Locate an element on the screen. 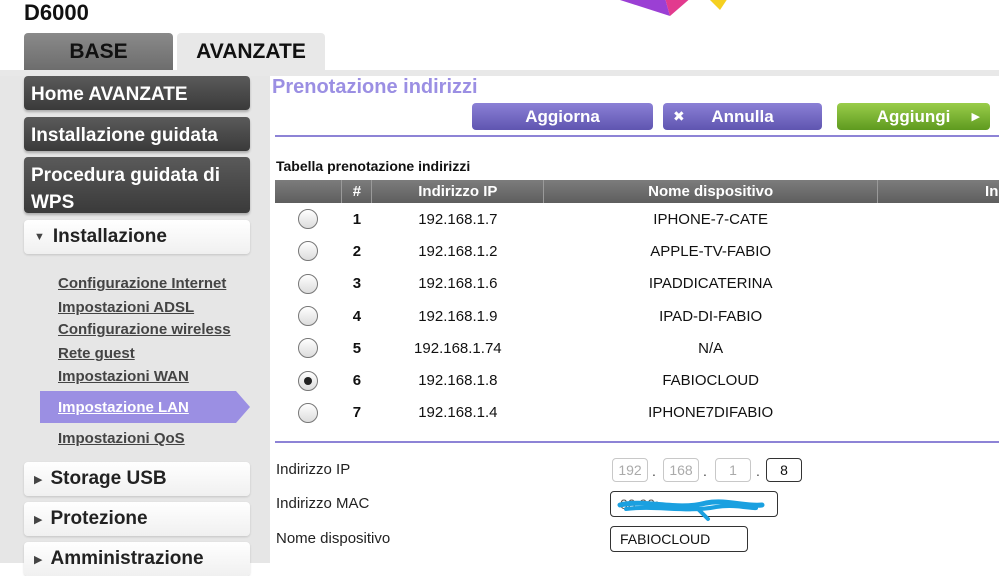 This screenshot has height=576, width=999. sidebar-link-impostazioni-wan: Impostazioni WAN is located at coordinates (123, 376).